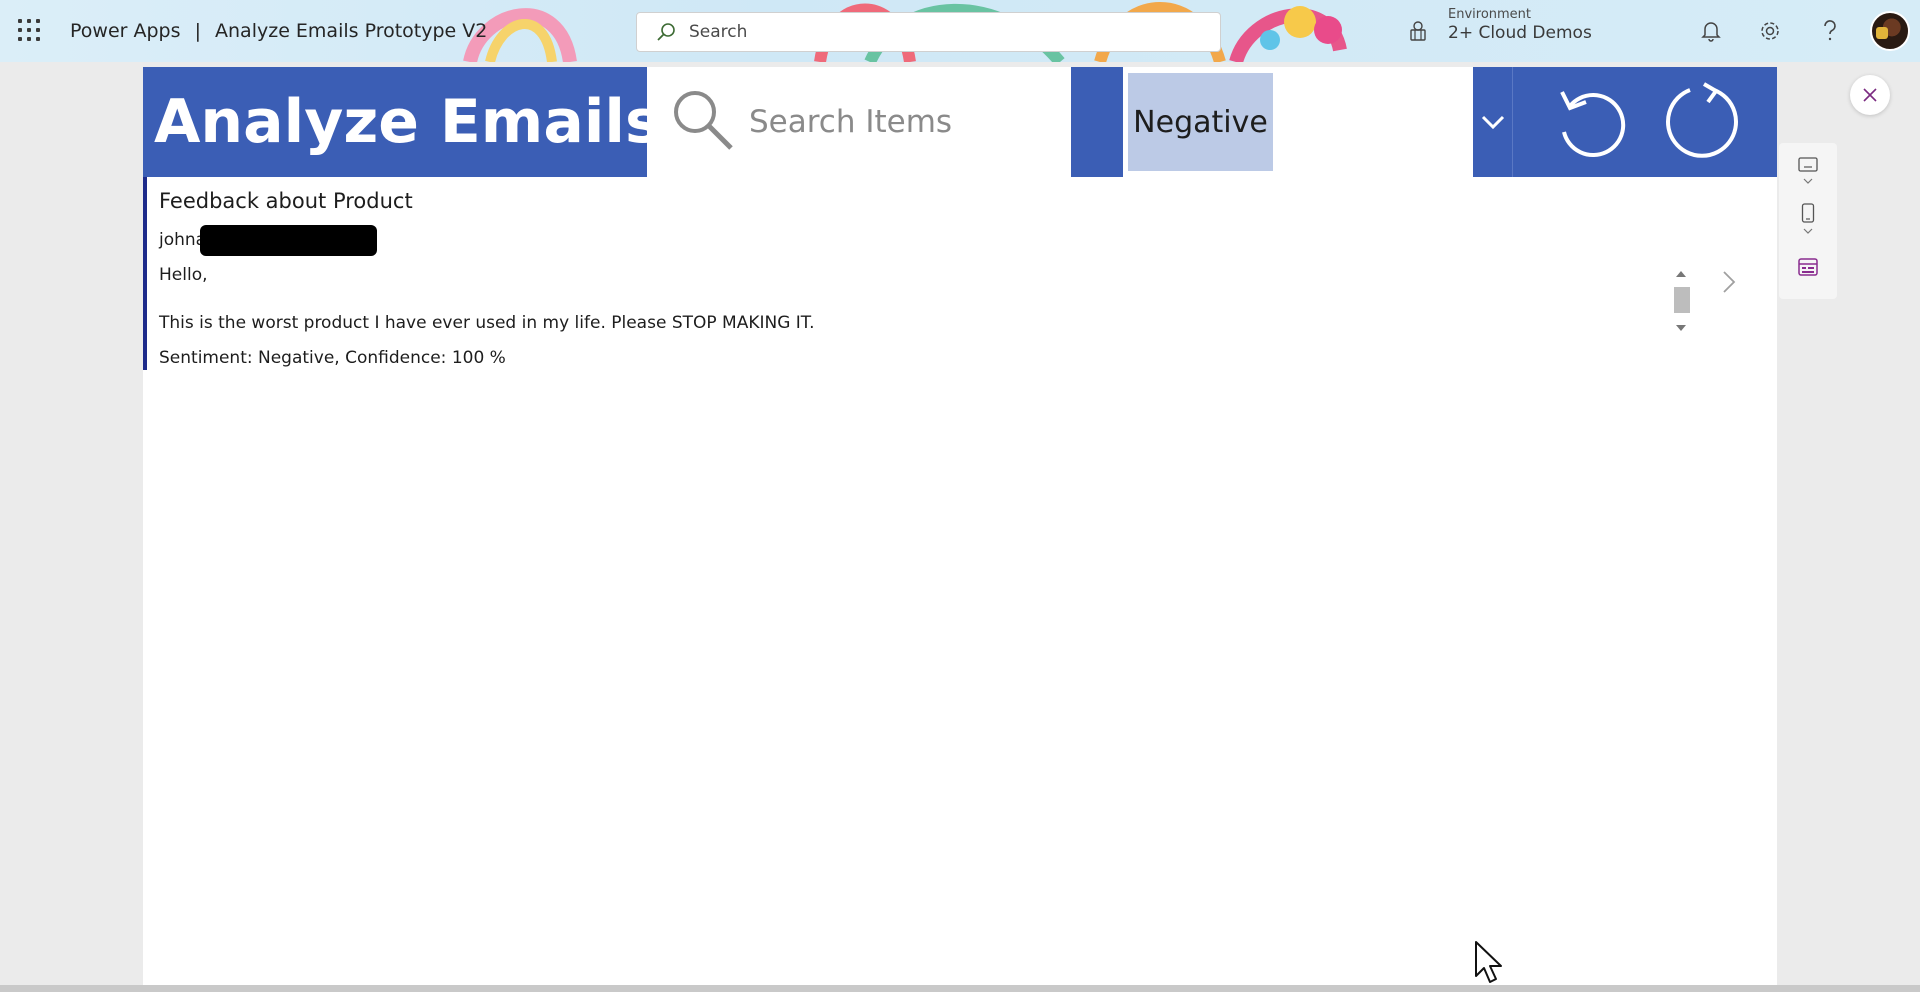  Describe the element at coordinates (1418, 31) in the screenshot. I see `environment-icon` at that location.